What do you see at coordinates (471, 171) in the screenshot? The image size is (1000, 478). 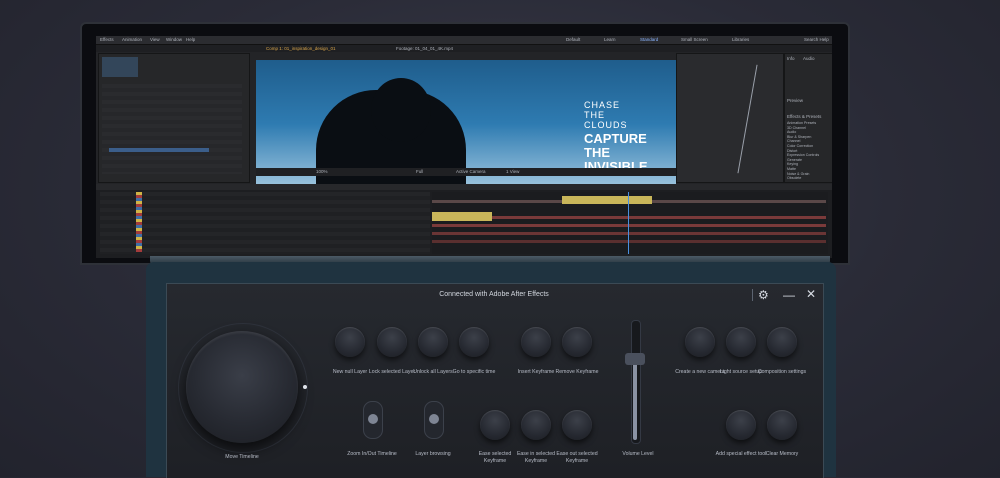 I see `camera-value: Active Camera` at bounding box center [471, 171].